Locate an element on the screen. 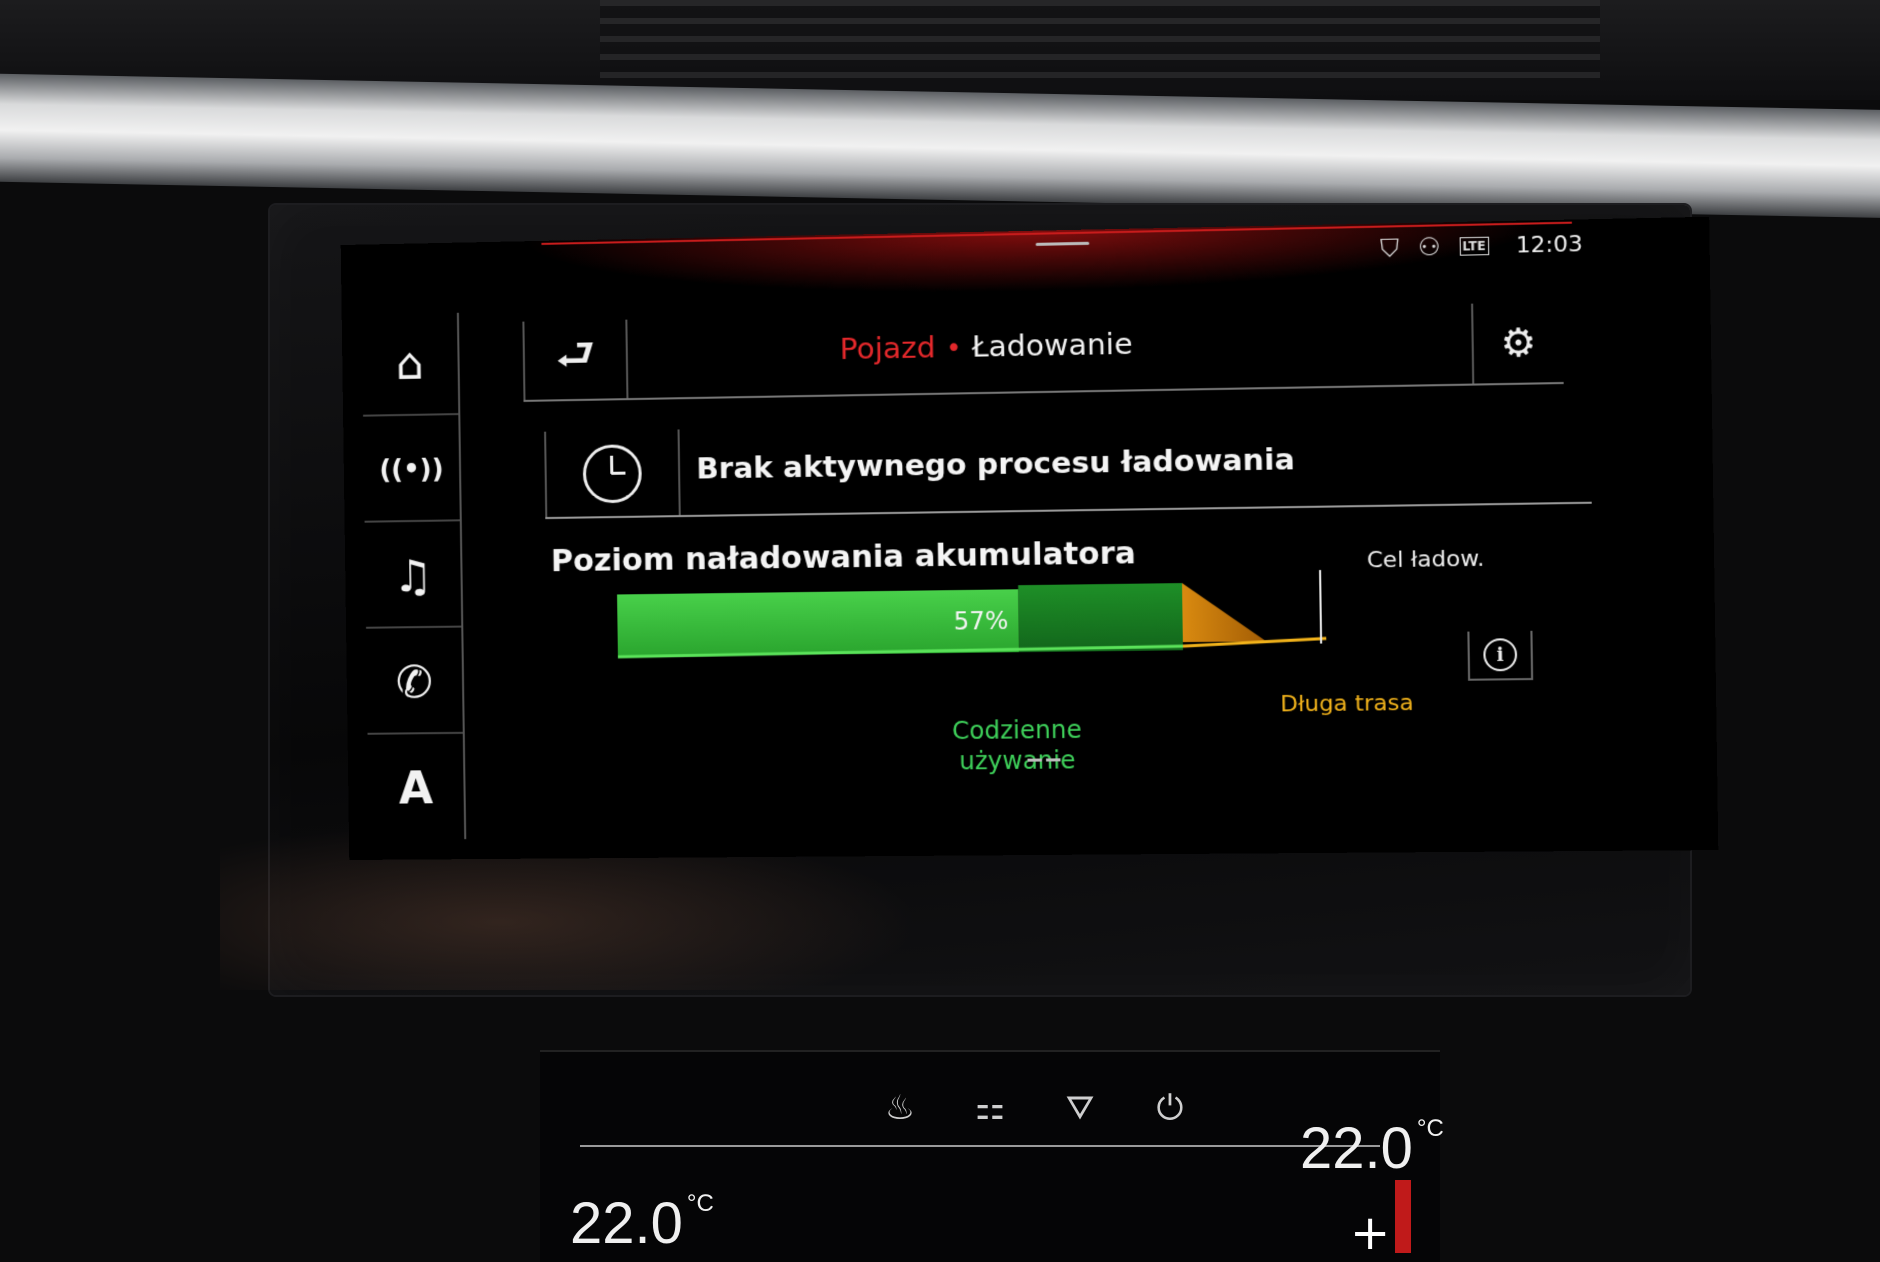  seat-heat-icon: ♨ is located at coordinates (900, 1108).